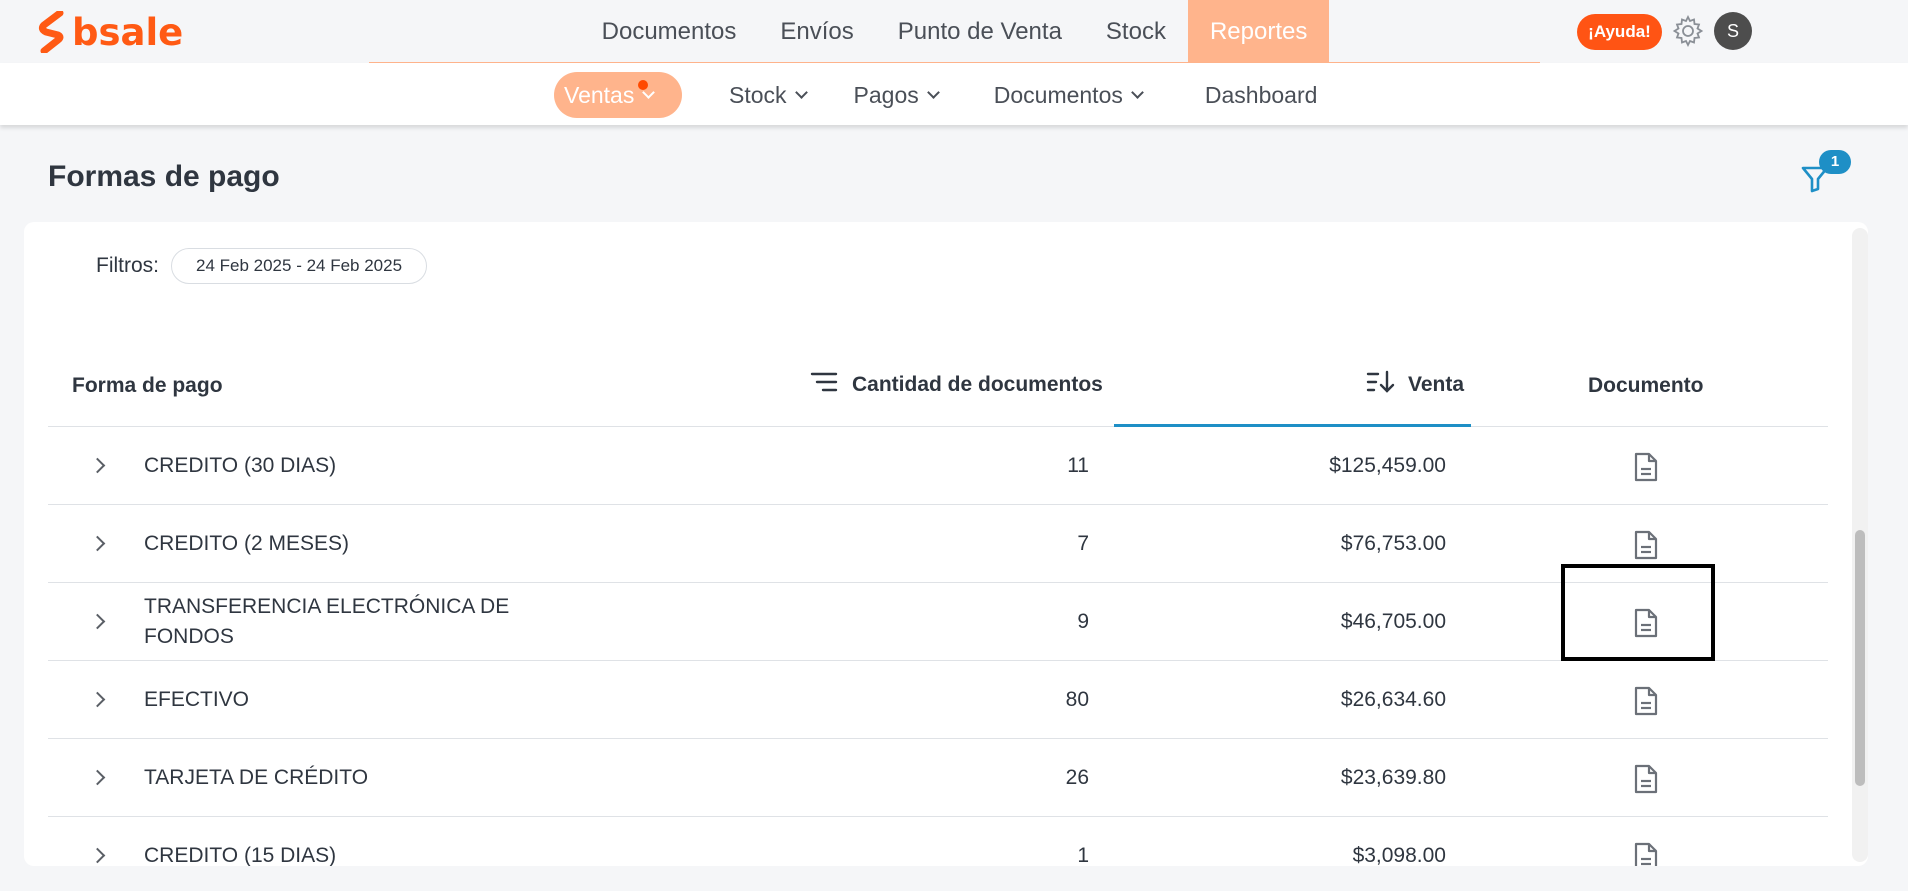 The height and width of the screenshot is (891, 1908). Describe the element at coordinates (938, 700) in the screenshot. I see `table-row: EFECTIVO 80 $26,634.60` at that location.